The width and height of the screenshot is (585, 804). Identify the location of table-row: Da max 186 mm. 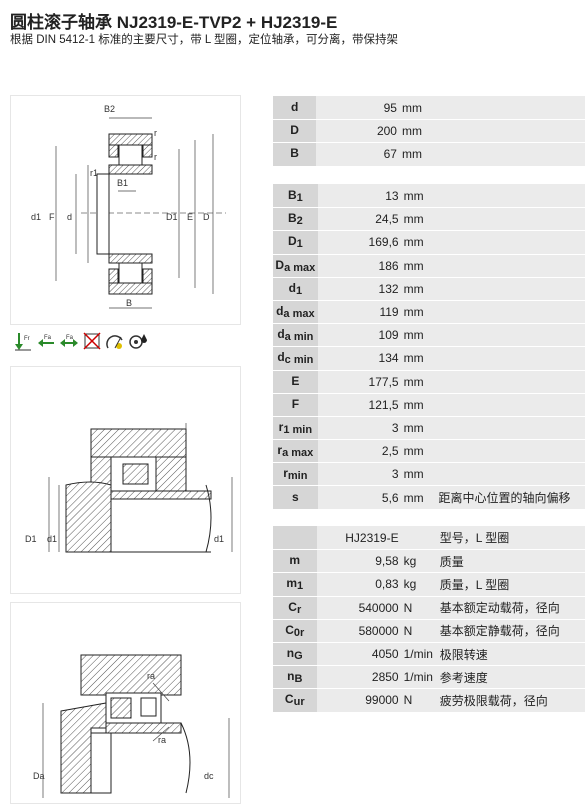
(429, 265).